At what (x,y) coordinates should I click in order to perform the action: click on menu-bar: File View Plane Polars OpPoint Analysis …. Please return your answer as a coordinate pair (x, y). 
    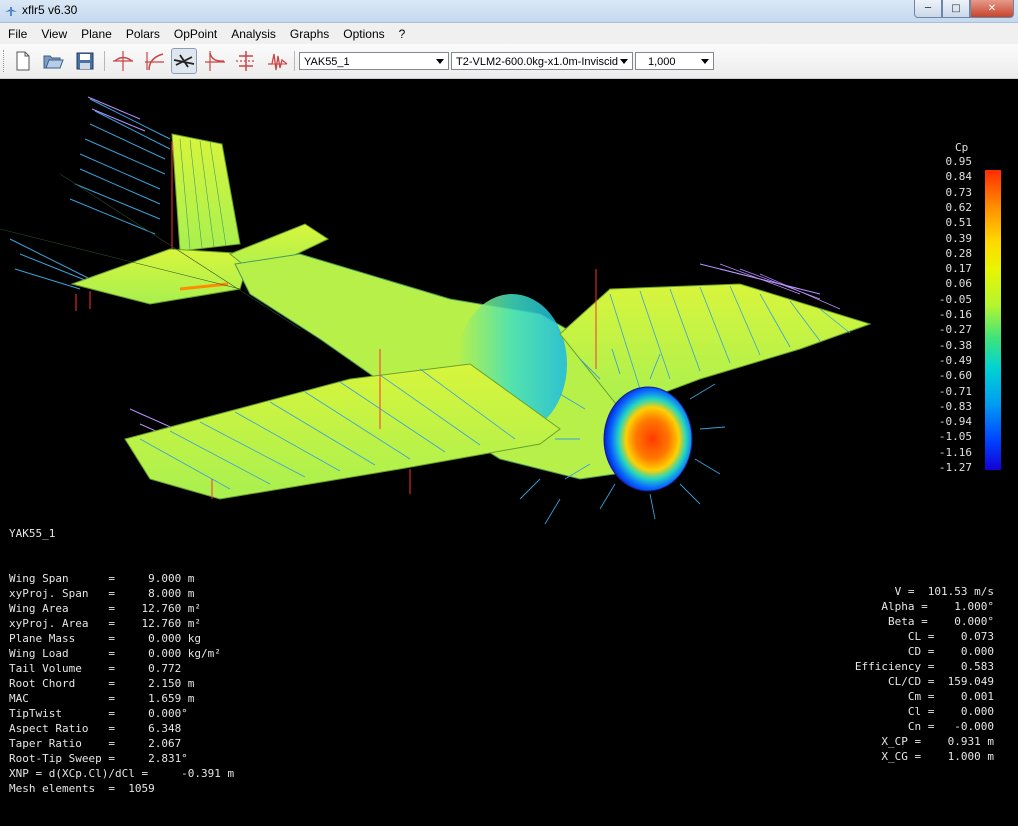
    Looking at the image, I should click on (509, 33).